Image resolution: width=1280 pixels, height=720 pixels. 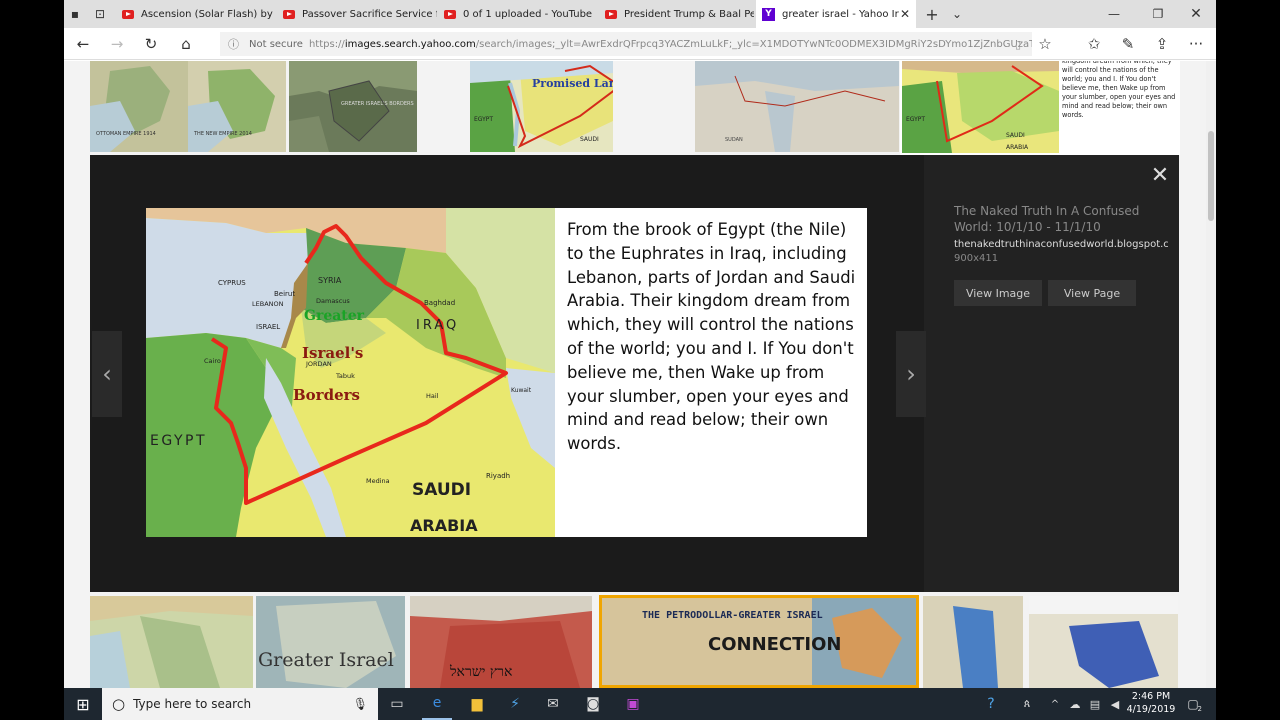 I want to click on thumb-label: SUDAN, so click(x=734, y=140).